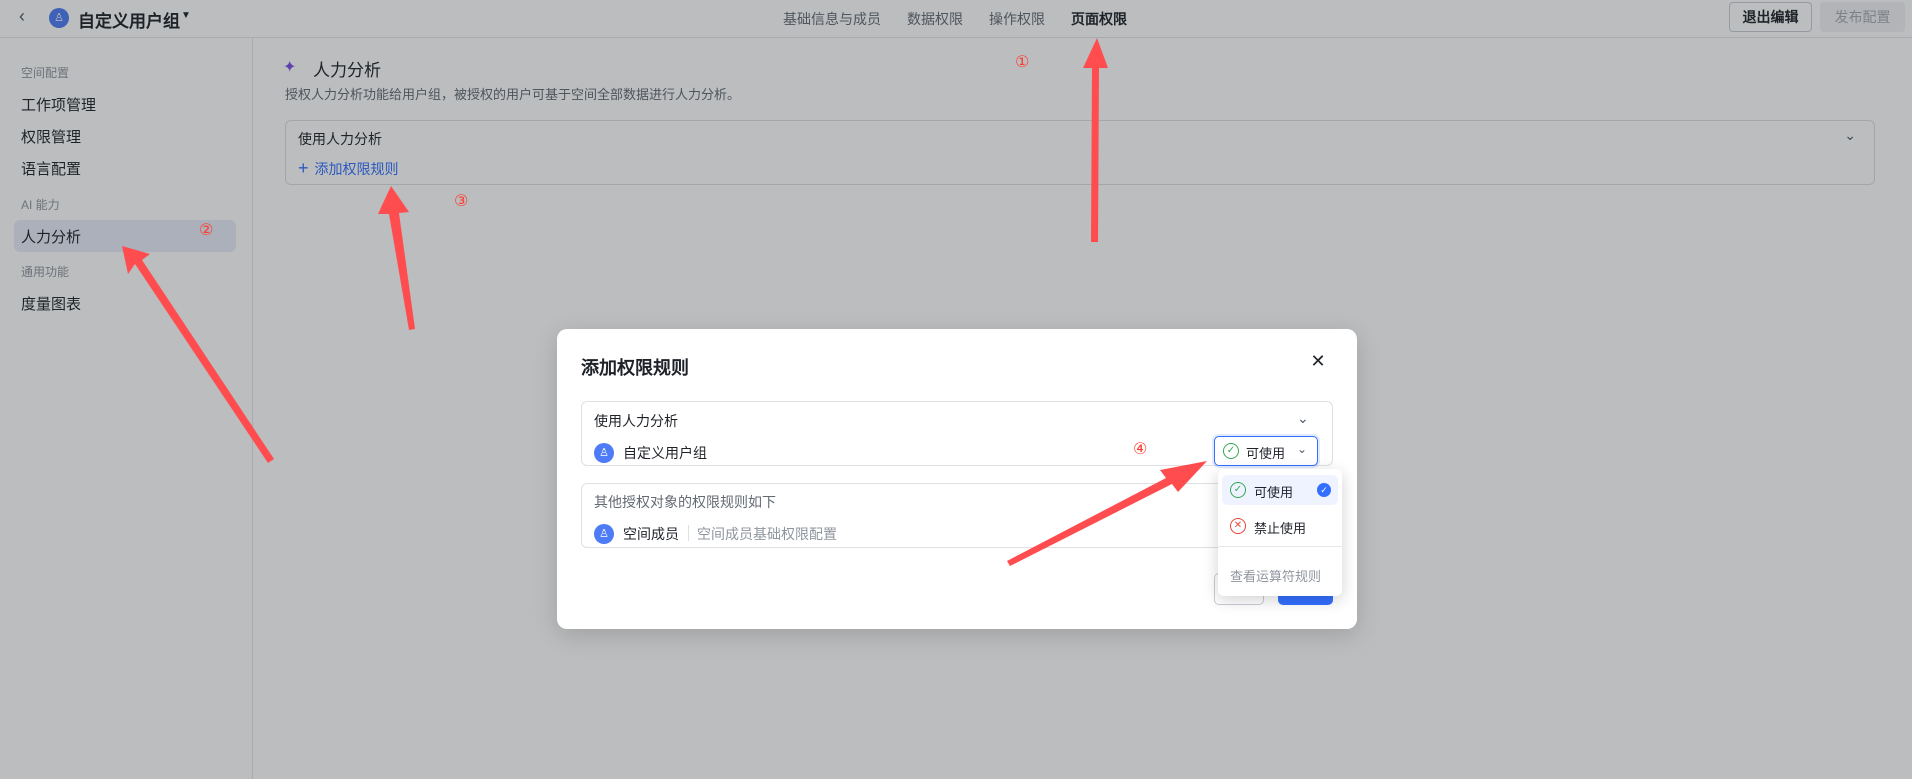 Image resolution: width=1912 pixels, height=779 pixels. Describe the element at coordinates (1022, 62) in the screenshot. I see `annotation-1: ①` at that location.